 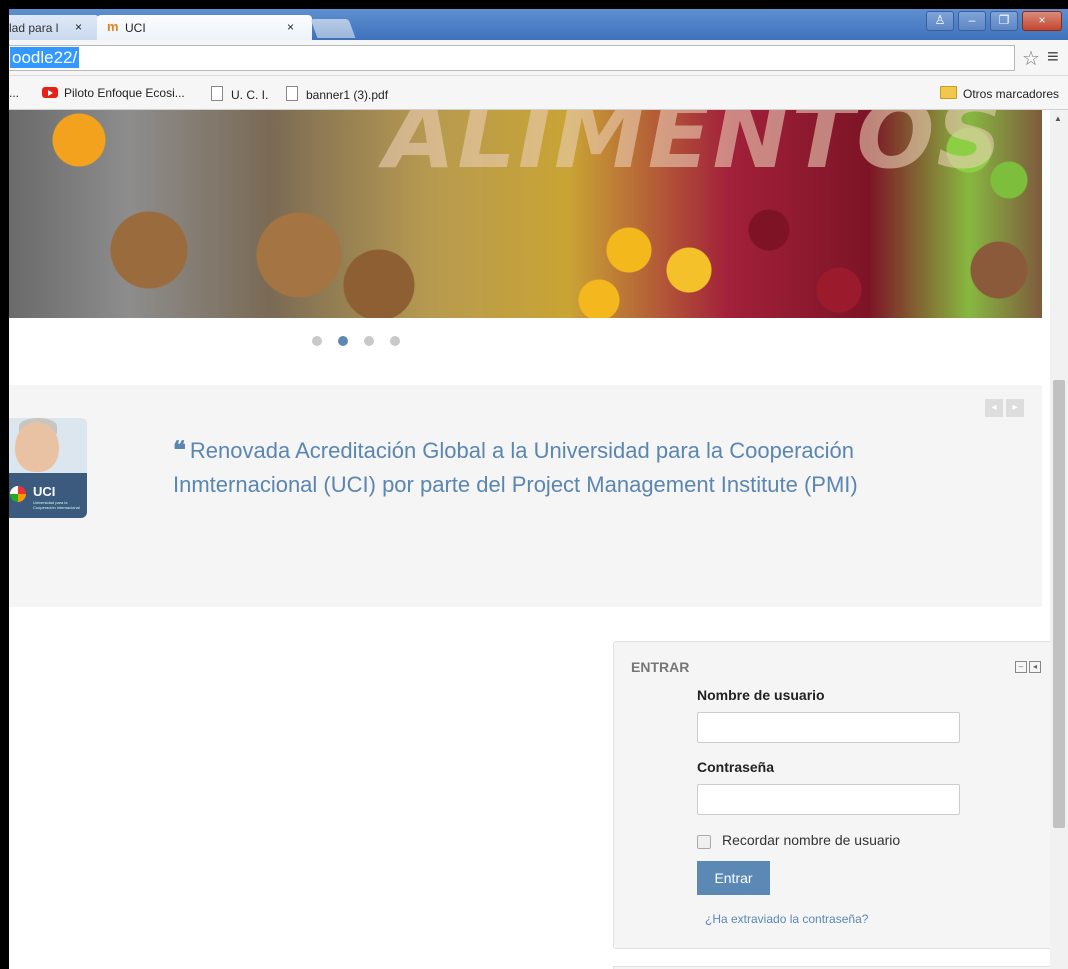 I want to click on collapse-icon: –, so click(x=1021, y=667).